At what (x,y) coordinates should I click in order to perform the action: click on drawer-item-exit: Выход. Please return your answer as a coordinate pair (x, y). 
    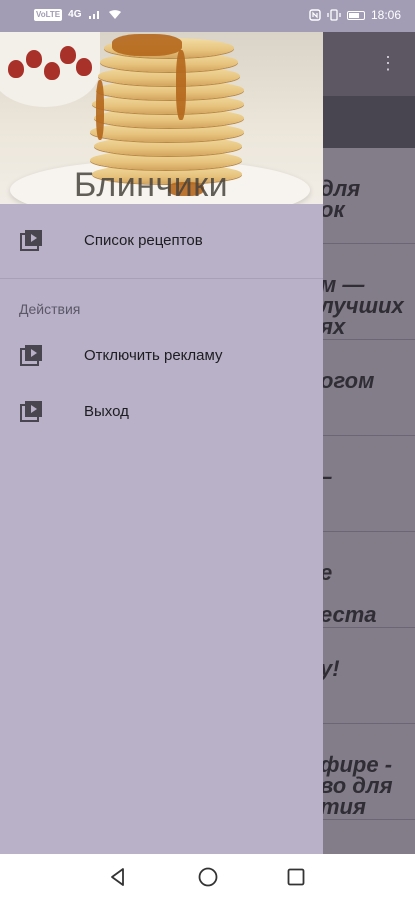
    Looking at the image, I should click on (161, 411).